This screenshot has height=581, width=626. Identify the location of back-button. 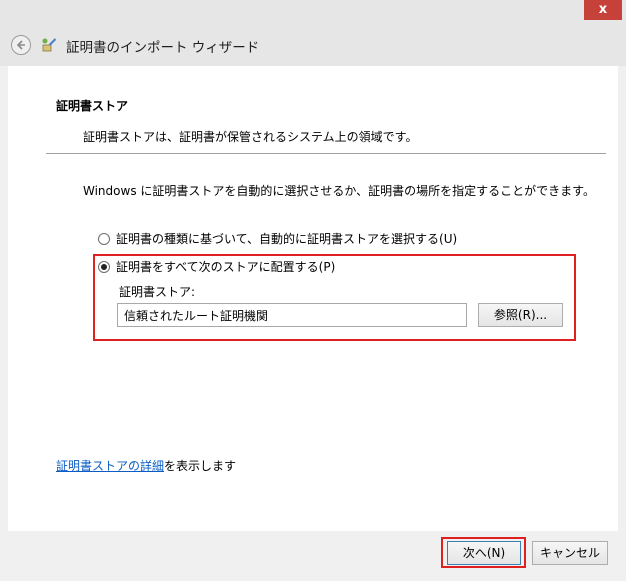
(21, 45).